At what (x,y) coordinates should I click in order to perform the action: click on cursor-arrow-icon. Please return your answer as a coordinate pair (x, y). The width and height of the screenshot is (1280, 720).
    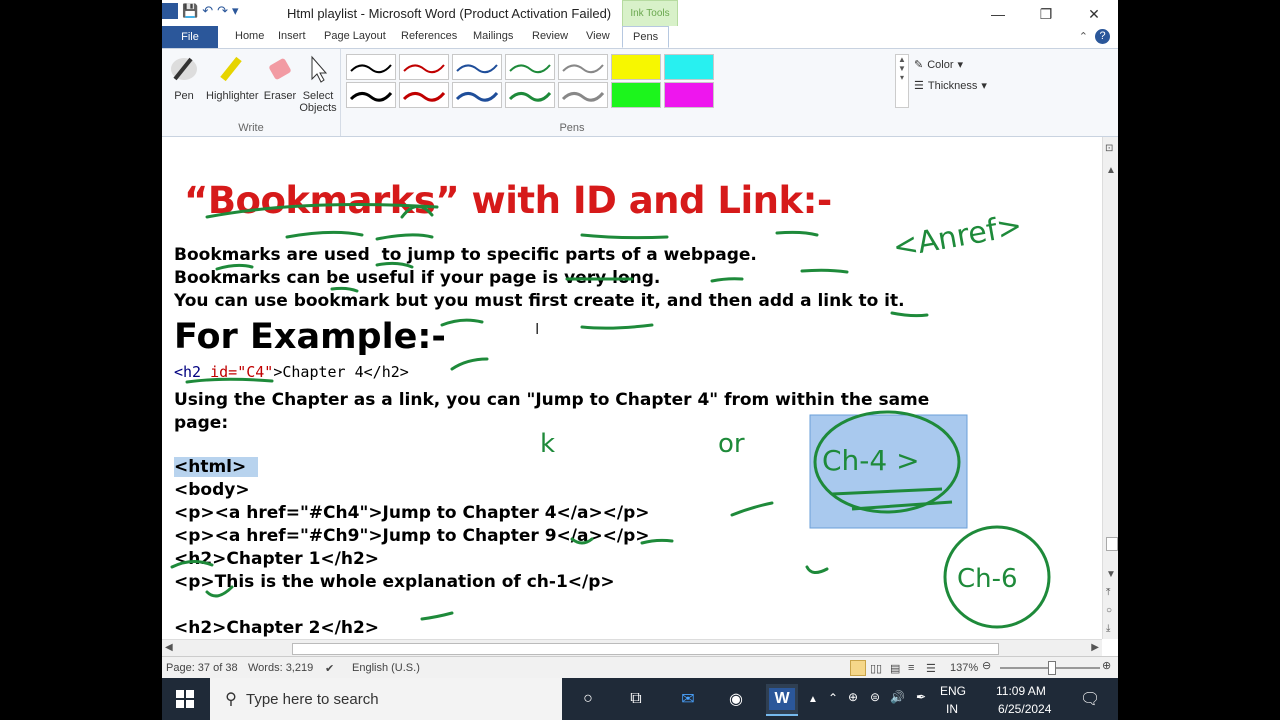
    Looking at the image, I should click on (319, 69).